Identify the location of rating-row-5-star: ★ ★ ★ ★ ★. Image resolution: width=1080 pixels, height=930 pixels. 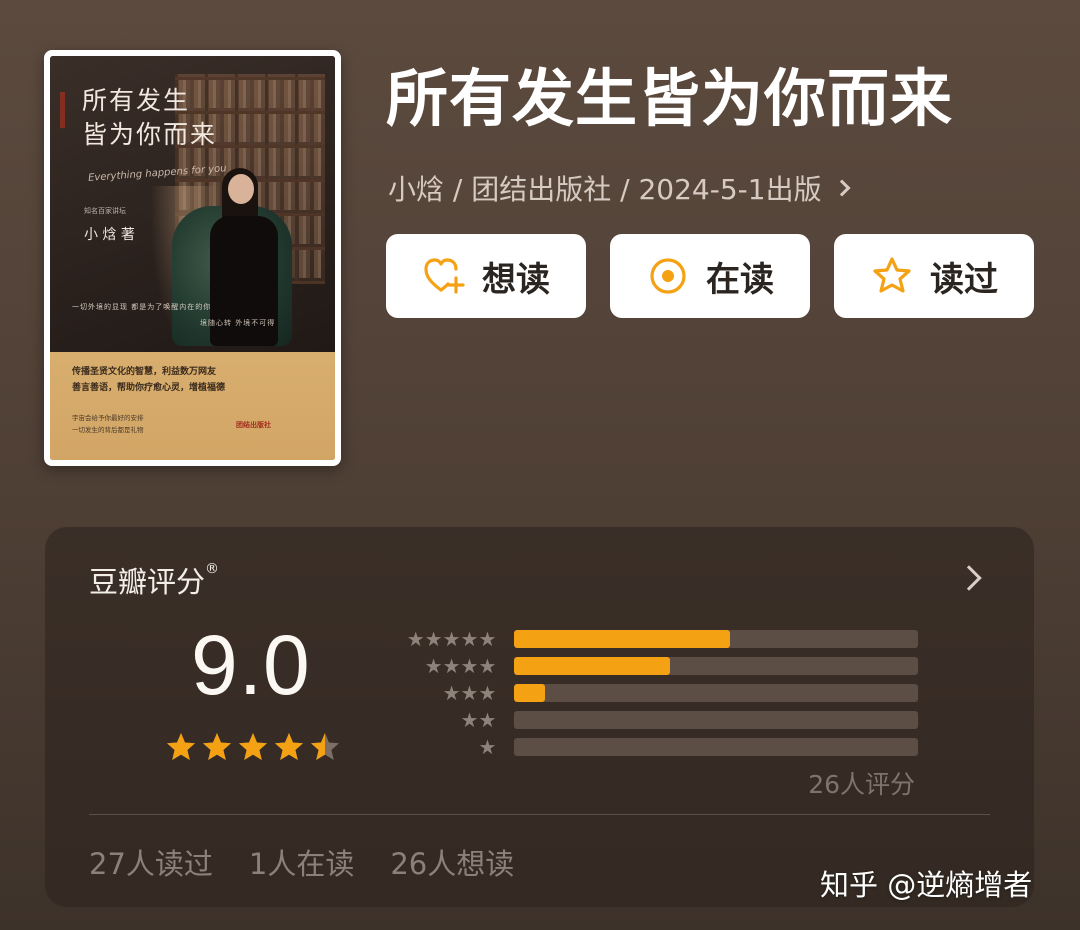
(648, 638).